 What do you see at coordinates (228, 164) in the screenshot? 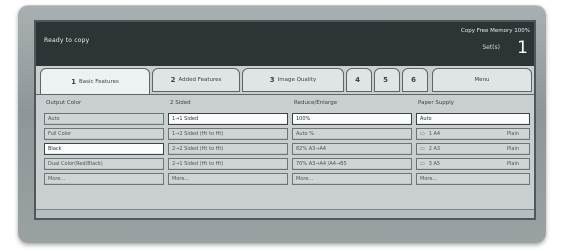
I see `two-to-one-sided-button: 2→1 Sided (Ht to Ht)` at bounding box center [228, 164].